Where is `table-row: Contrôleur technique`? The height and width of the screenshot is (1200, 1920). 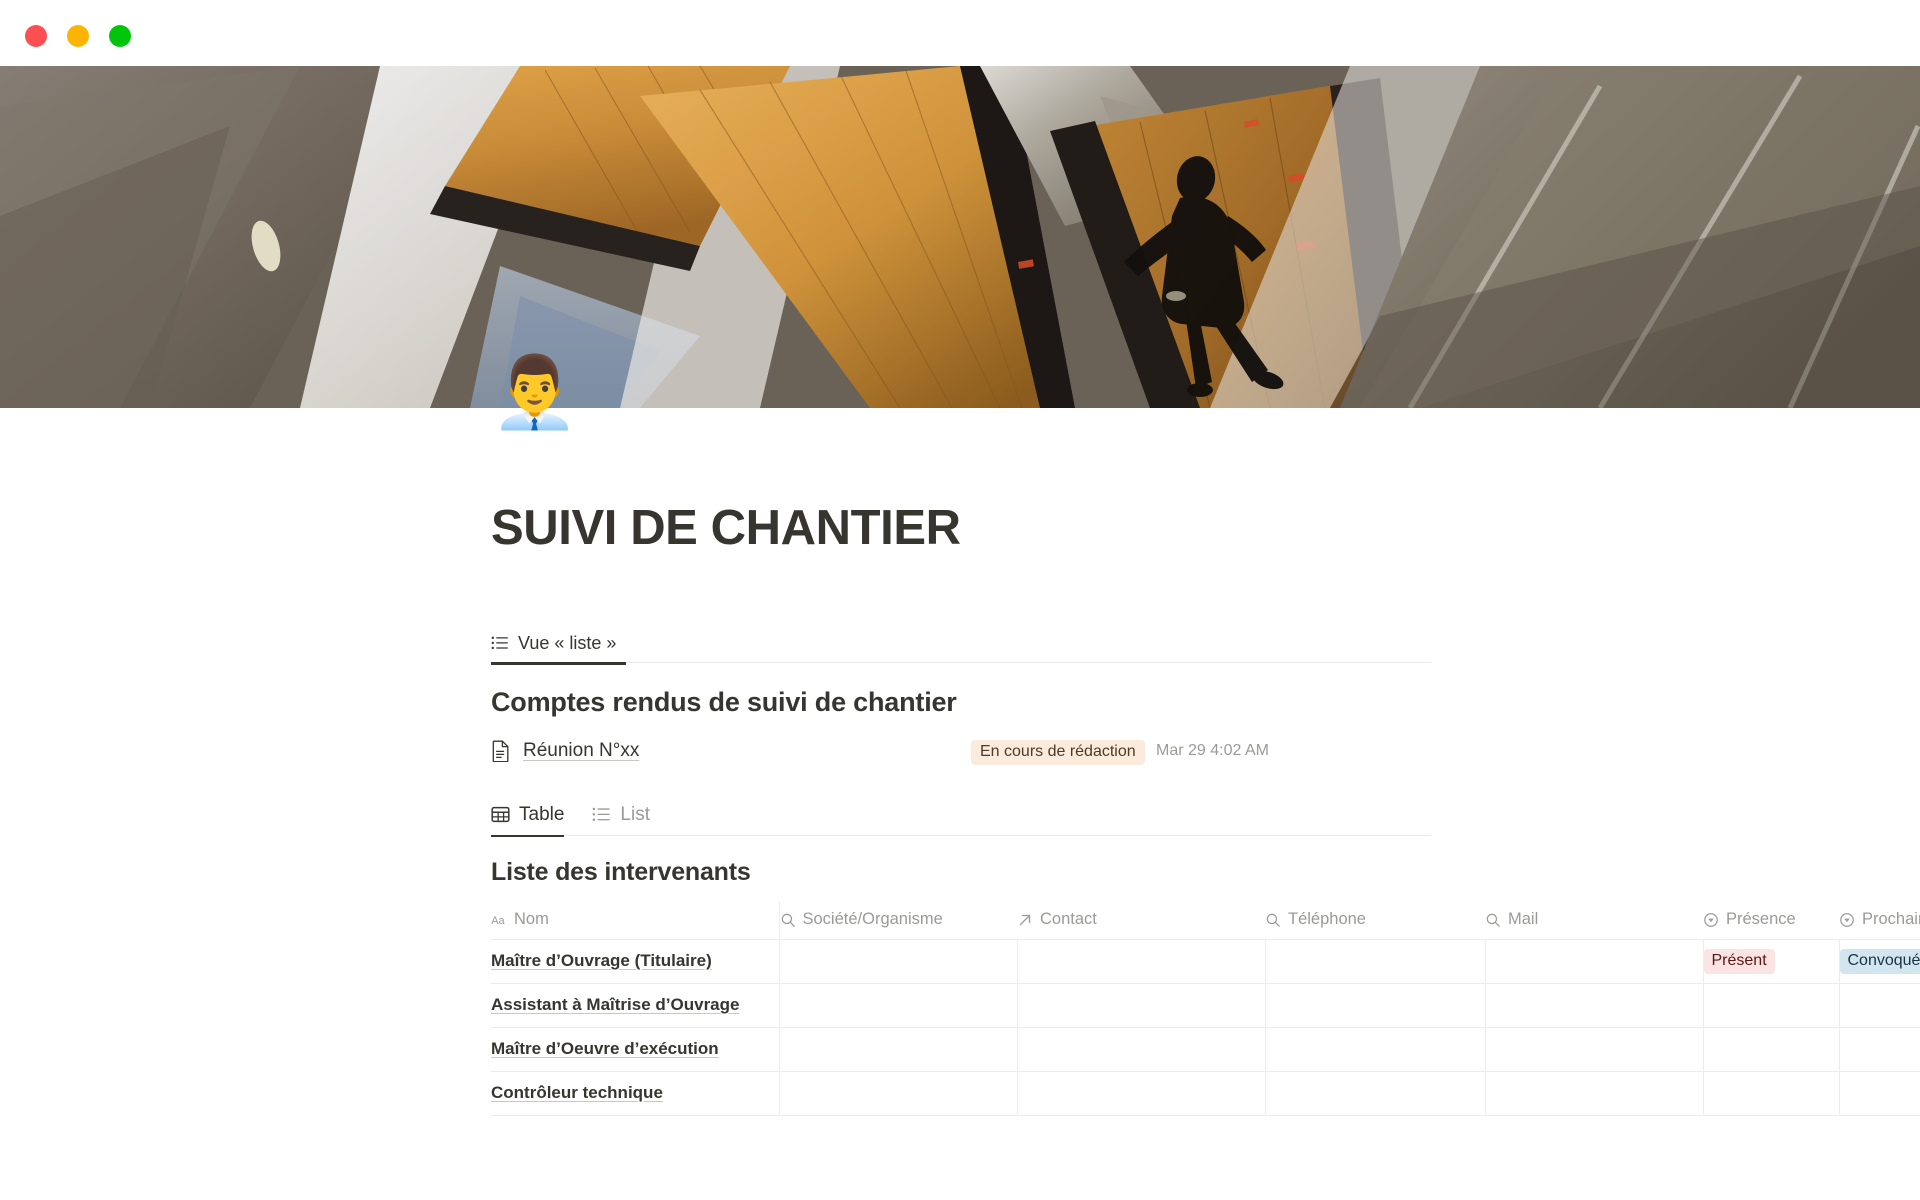 table-row: Contrôleur technique is located at coordinates (1205, 1093).